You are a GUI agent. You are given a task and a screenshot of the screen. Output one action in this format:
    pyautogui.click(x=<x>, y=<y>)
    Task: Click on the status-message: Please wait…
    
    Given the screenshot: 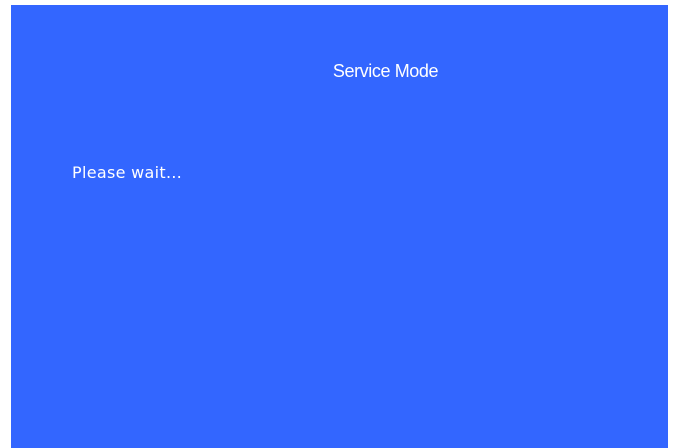 What is the action you would take?
    pyautogui.click(x=127, y=172)
    